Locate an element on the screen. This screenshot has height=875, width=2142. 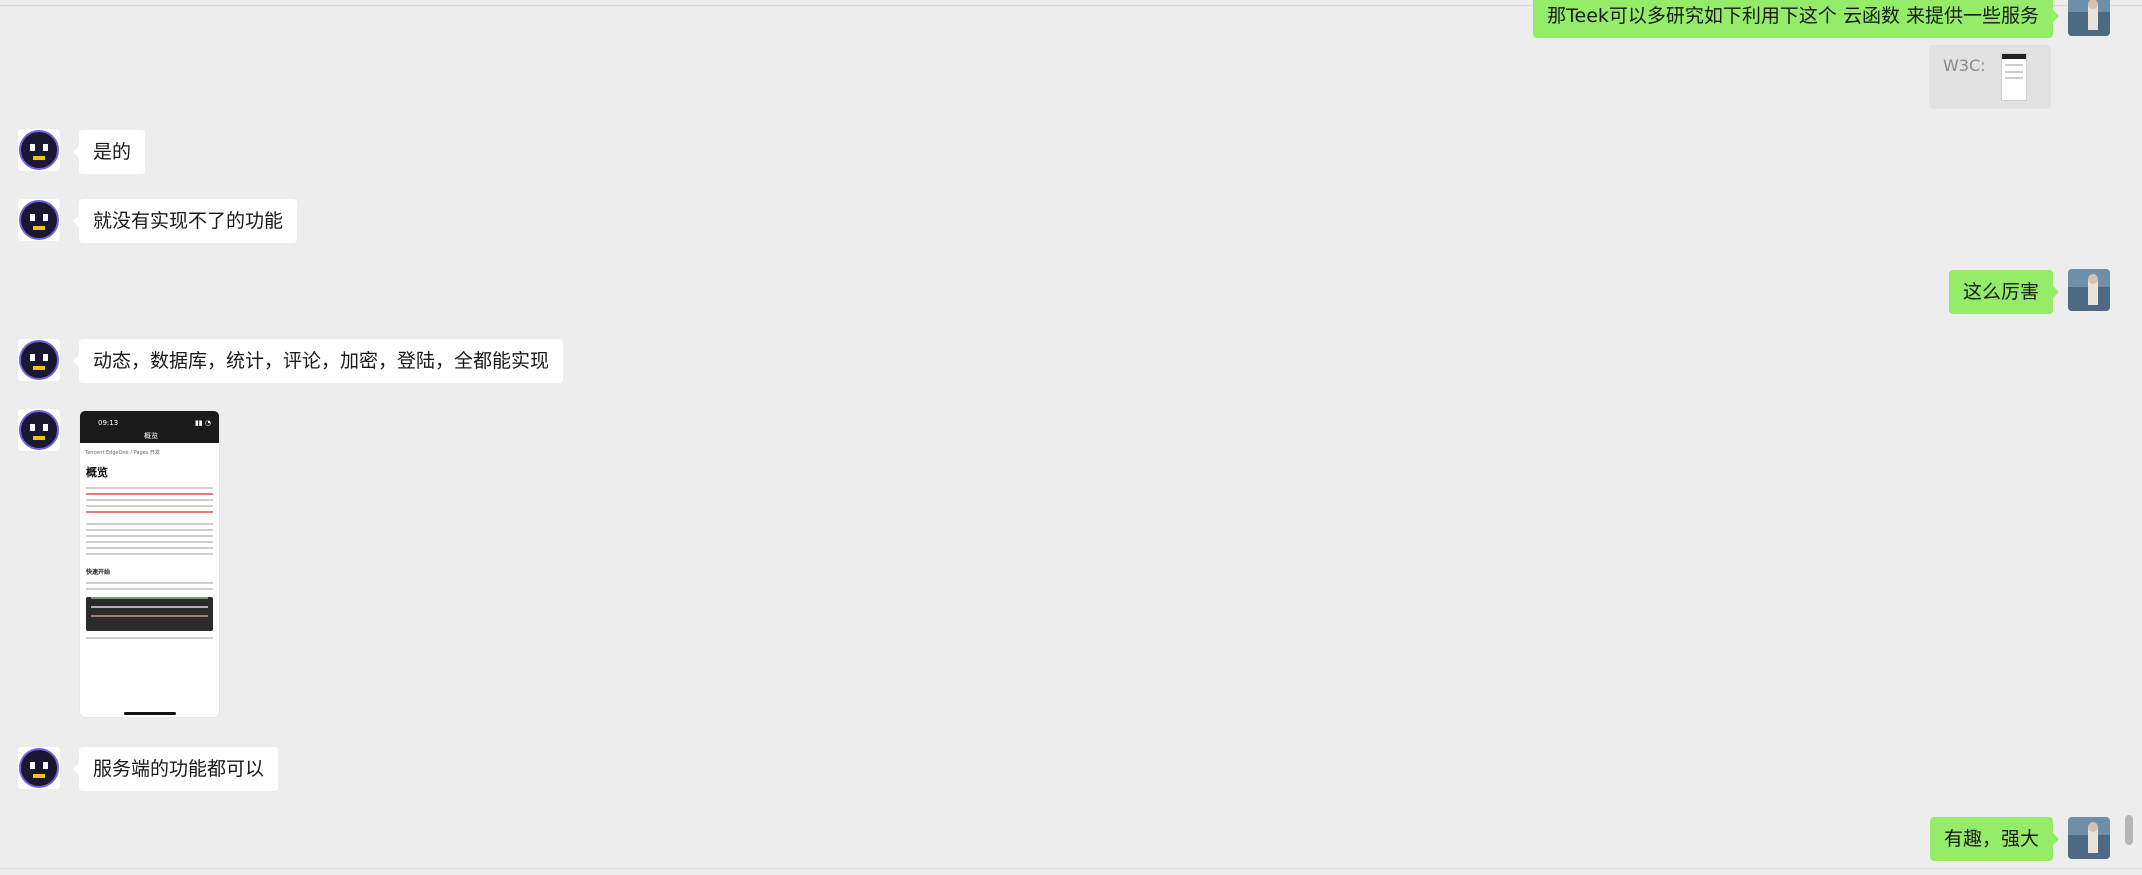
message-text: 是的 is located at coordinates (112, 152).